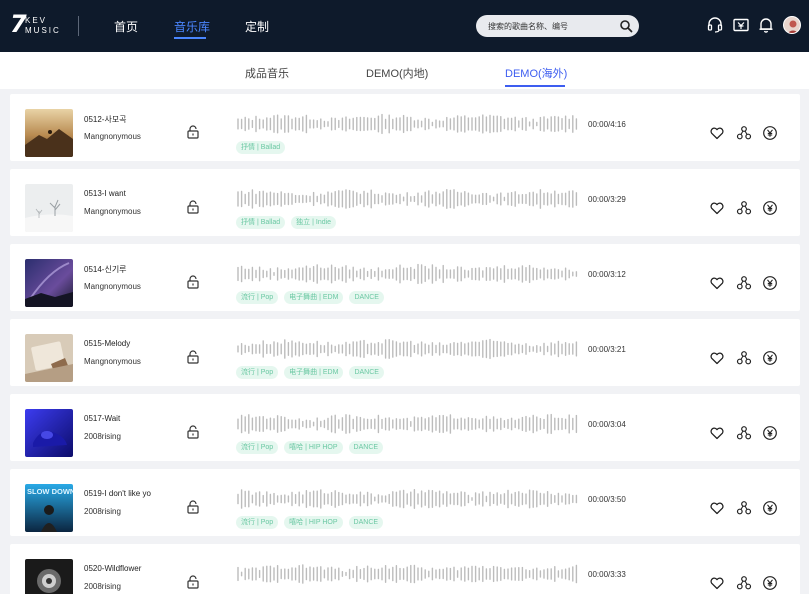 This screenshot has height=594, width=809. Describe the element at coordinates (257, 26) in the screenshot. I see `nav-custom: 定制` at that location.